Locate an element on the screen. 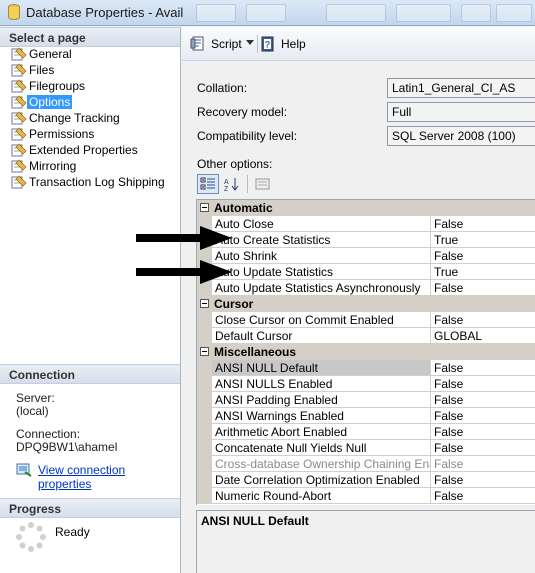 This screenshot has width=535, height=573. view-connection-properties-link: View connection properties is located at coordinates (109, 477).